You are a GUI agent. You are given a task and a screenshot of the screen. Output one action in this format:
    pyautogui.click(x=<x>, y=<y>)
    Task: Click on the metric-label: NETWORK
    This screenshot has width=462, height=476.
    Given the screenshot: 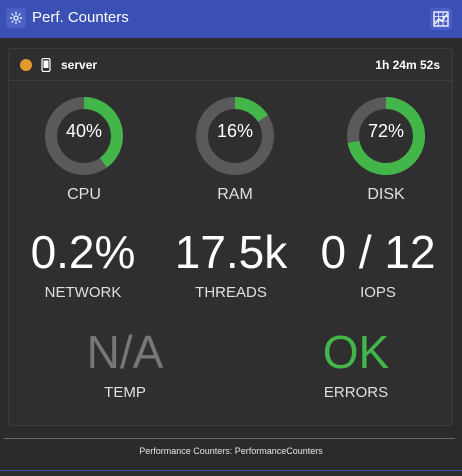 What is the action you would take?
    pyautogui.click(x=83, y=292)
    